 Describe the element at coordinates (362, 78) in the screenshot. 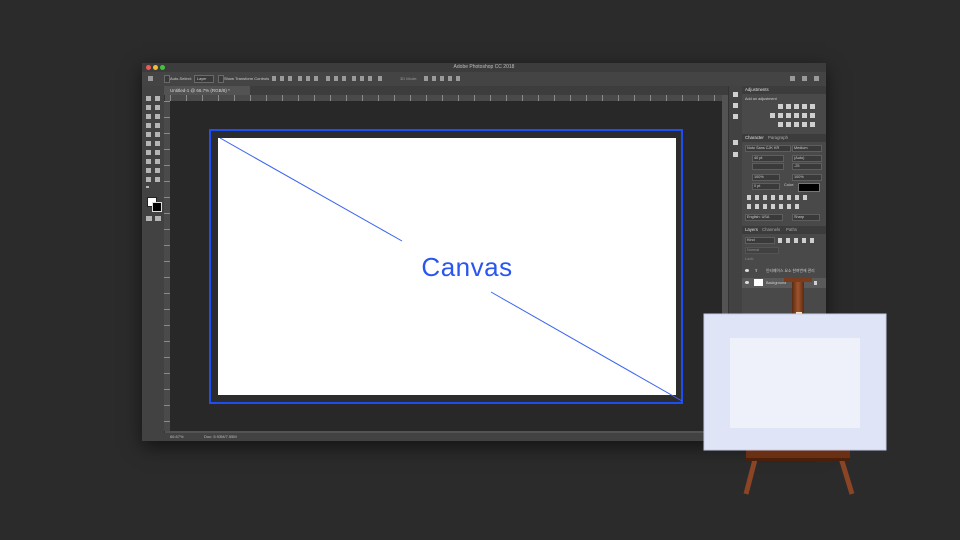

I see `distribute-center-icon` at that location.